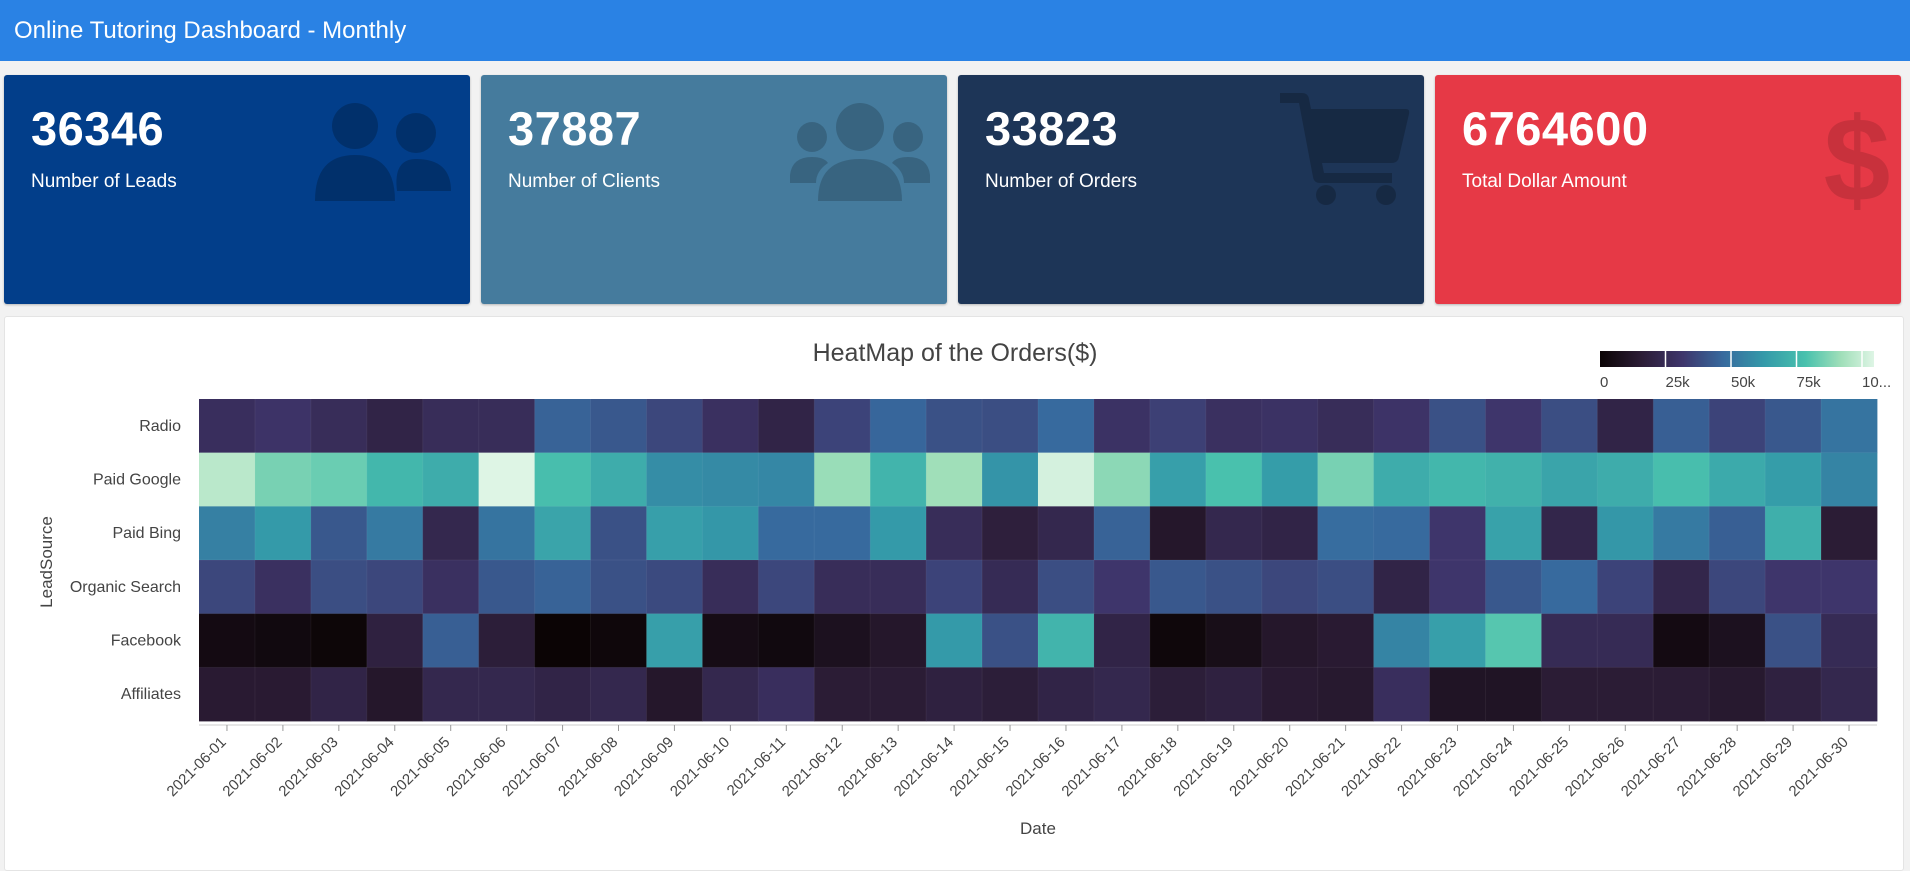 The width and height of the screenshot is (1910, 871). What do you see at coordinates (104, 181) in the screenshot?
I see `leads-label: Number of Leads` at bounding box center [104, 181].